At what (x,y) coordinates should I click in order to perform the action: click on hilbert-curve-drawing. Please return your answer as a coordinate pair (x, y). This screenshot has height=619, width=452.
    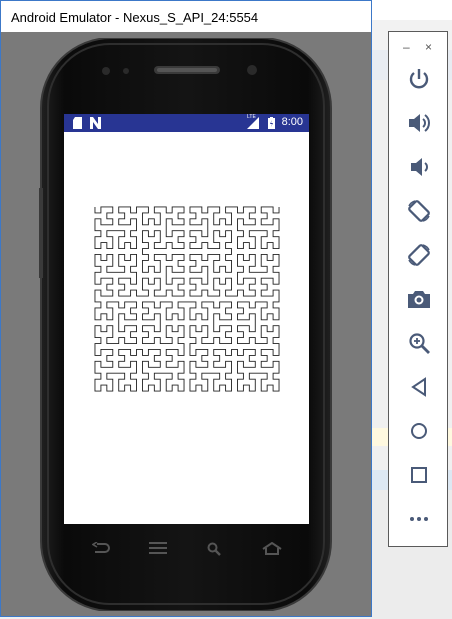
    Looking at the image, I should click on (187, 299).